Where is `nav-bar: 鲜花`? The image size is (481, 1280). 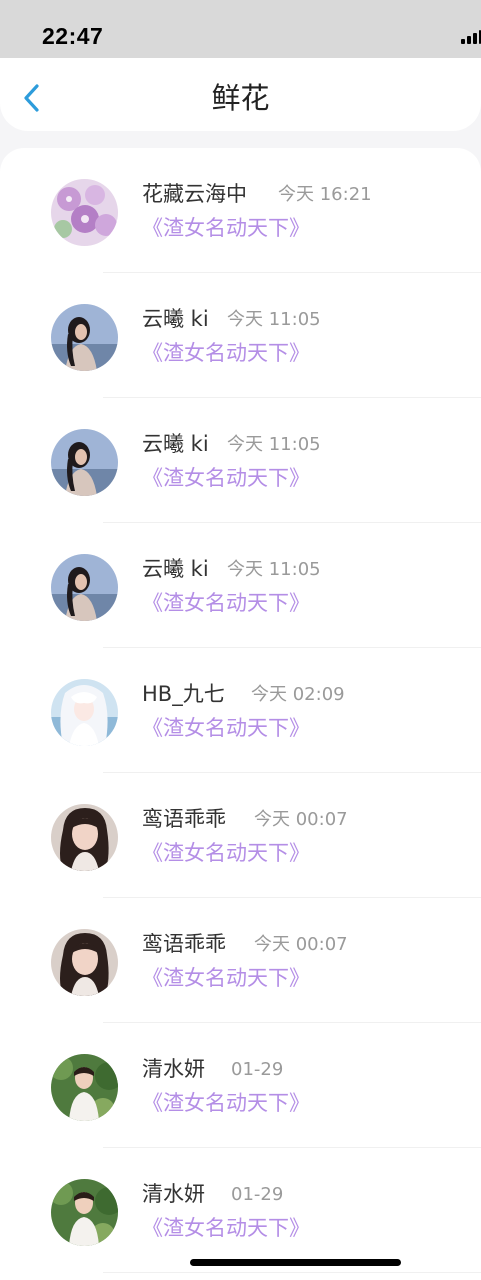 nav-bar: 鲜花 is located at coordinates (240, 94).